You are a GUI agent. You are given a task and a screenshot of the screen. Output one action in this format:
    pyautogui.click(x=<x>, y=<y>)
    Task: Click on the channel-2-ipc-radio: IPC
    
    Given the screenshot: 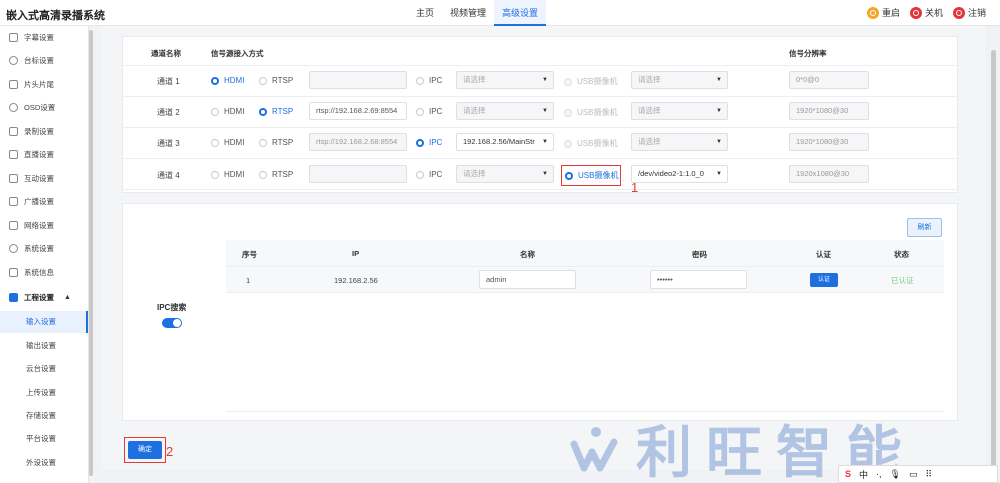 What is the action you would take?
    pyautogui.click(x=429, y=111)
    